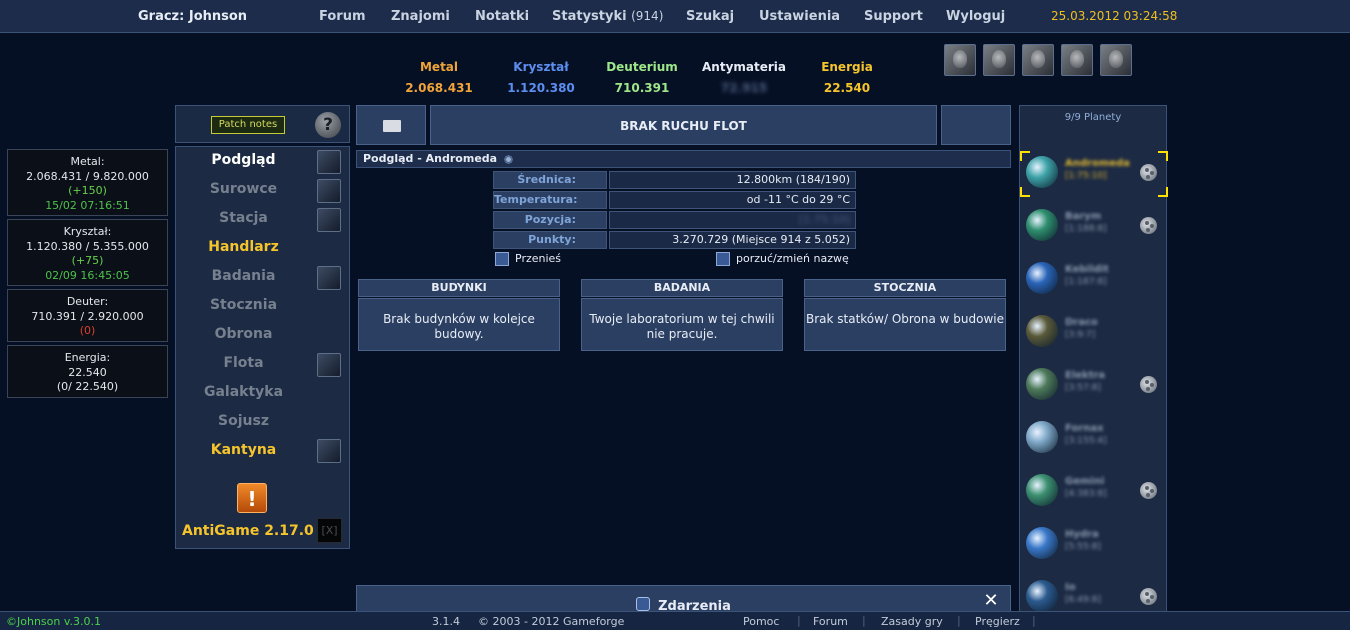  I want to click on menu-item-galaxy: Galaktyka, so click(243, 392).